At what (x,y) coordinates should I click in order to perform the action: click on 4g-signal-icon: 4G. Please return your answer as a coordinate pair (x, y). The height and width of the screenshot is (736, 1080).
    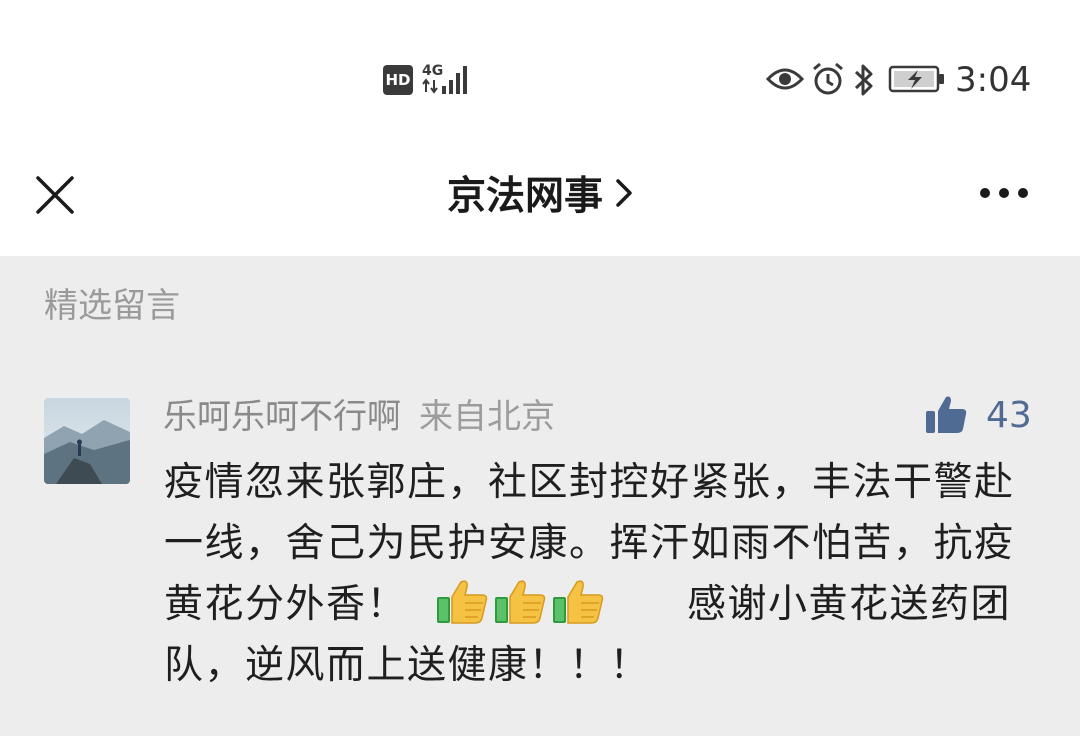
    Looking at the image, I should click on (444, 78).